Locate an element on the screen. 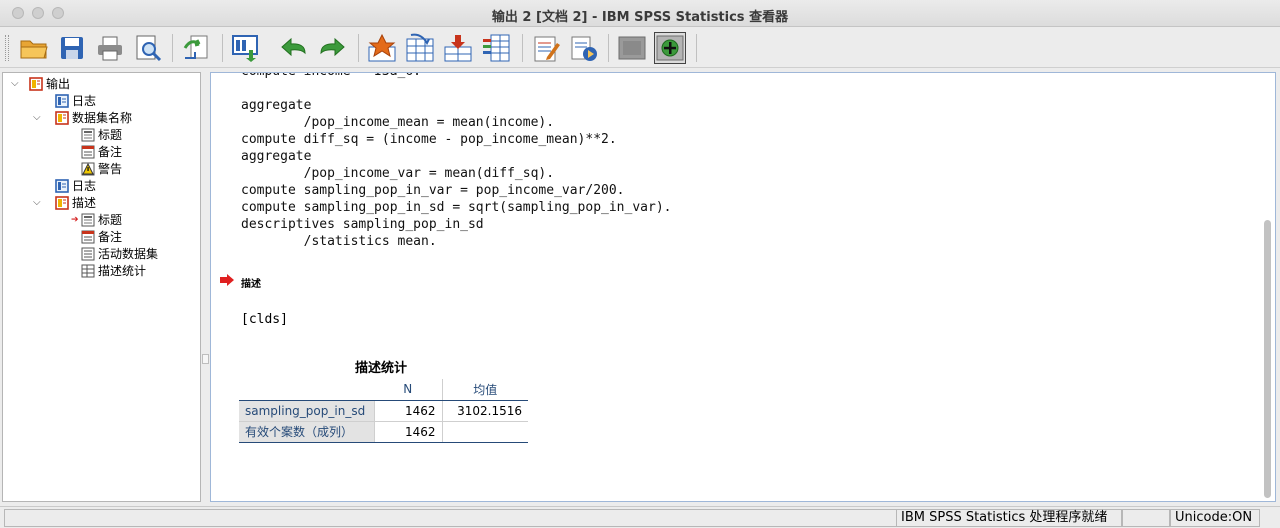  new-output-button is located at coordinates (546, 48).